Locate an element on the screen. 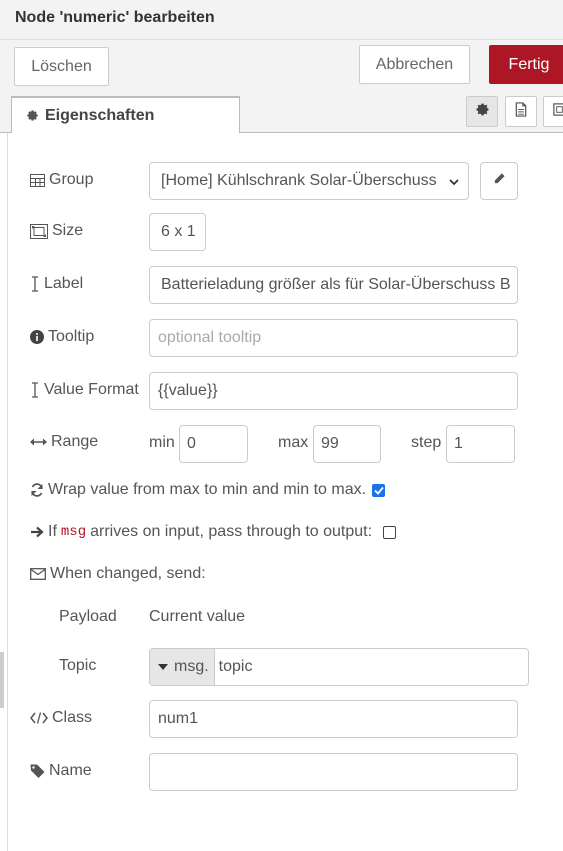  class-label: Class is located at coordinates (61, 718).